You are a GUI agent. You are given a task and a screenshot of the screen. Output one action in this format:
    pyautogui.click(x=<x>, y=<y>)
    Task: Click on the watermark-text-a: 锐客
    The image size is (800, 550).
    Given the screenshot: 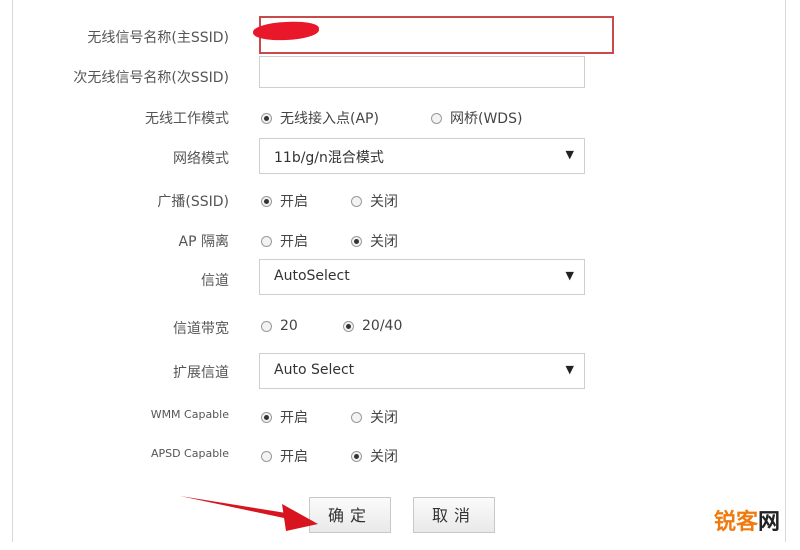 What is the action you would take?
    pyautogui.click(x=735, y=522)
    